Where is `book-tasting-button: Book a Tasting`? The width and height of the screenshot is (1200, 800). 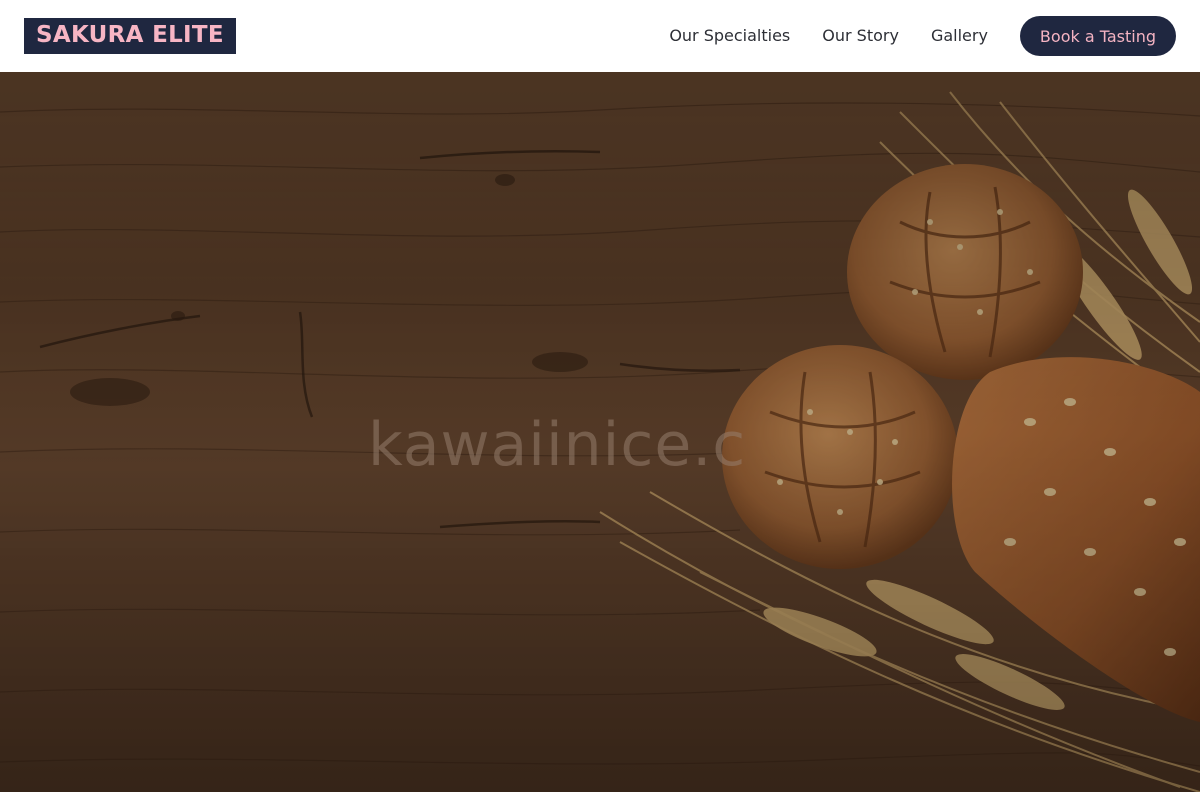
book-tasting-button: Book a Tasting is located at coordinates (1097, 36).